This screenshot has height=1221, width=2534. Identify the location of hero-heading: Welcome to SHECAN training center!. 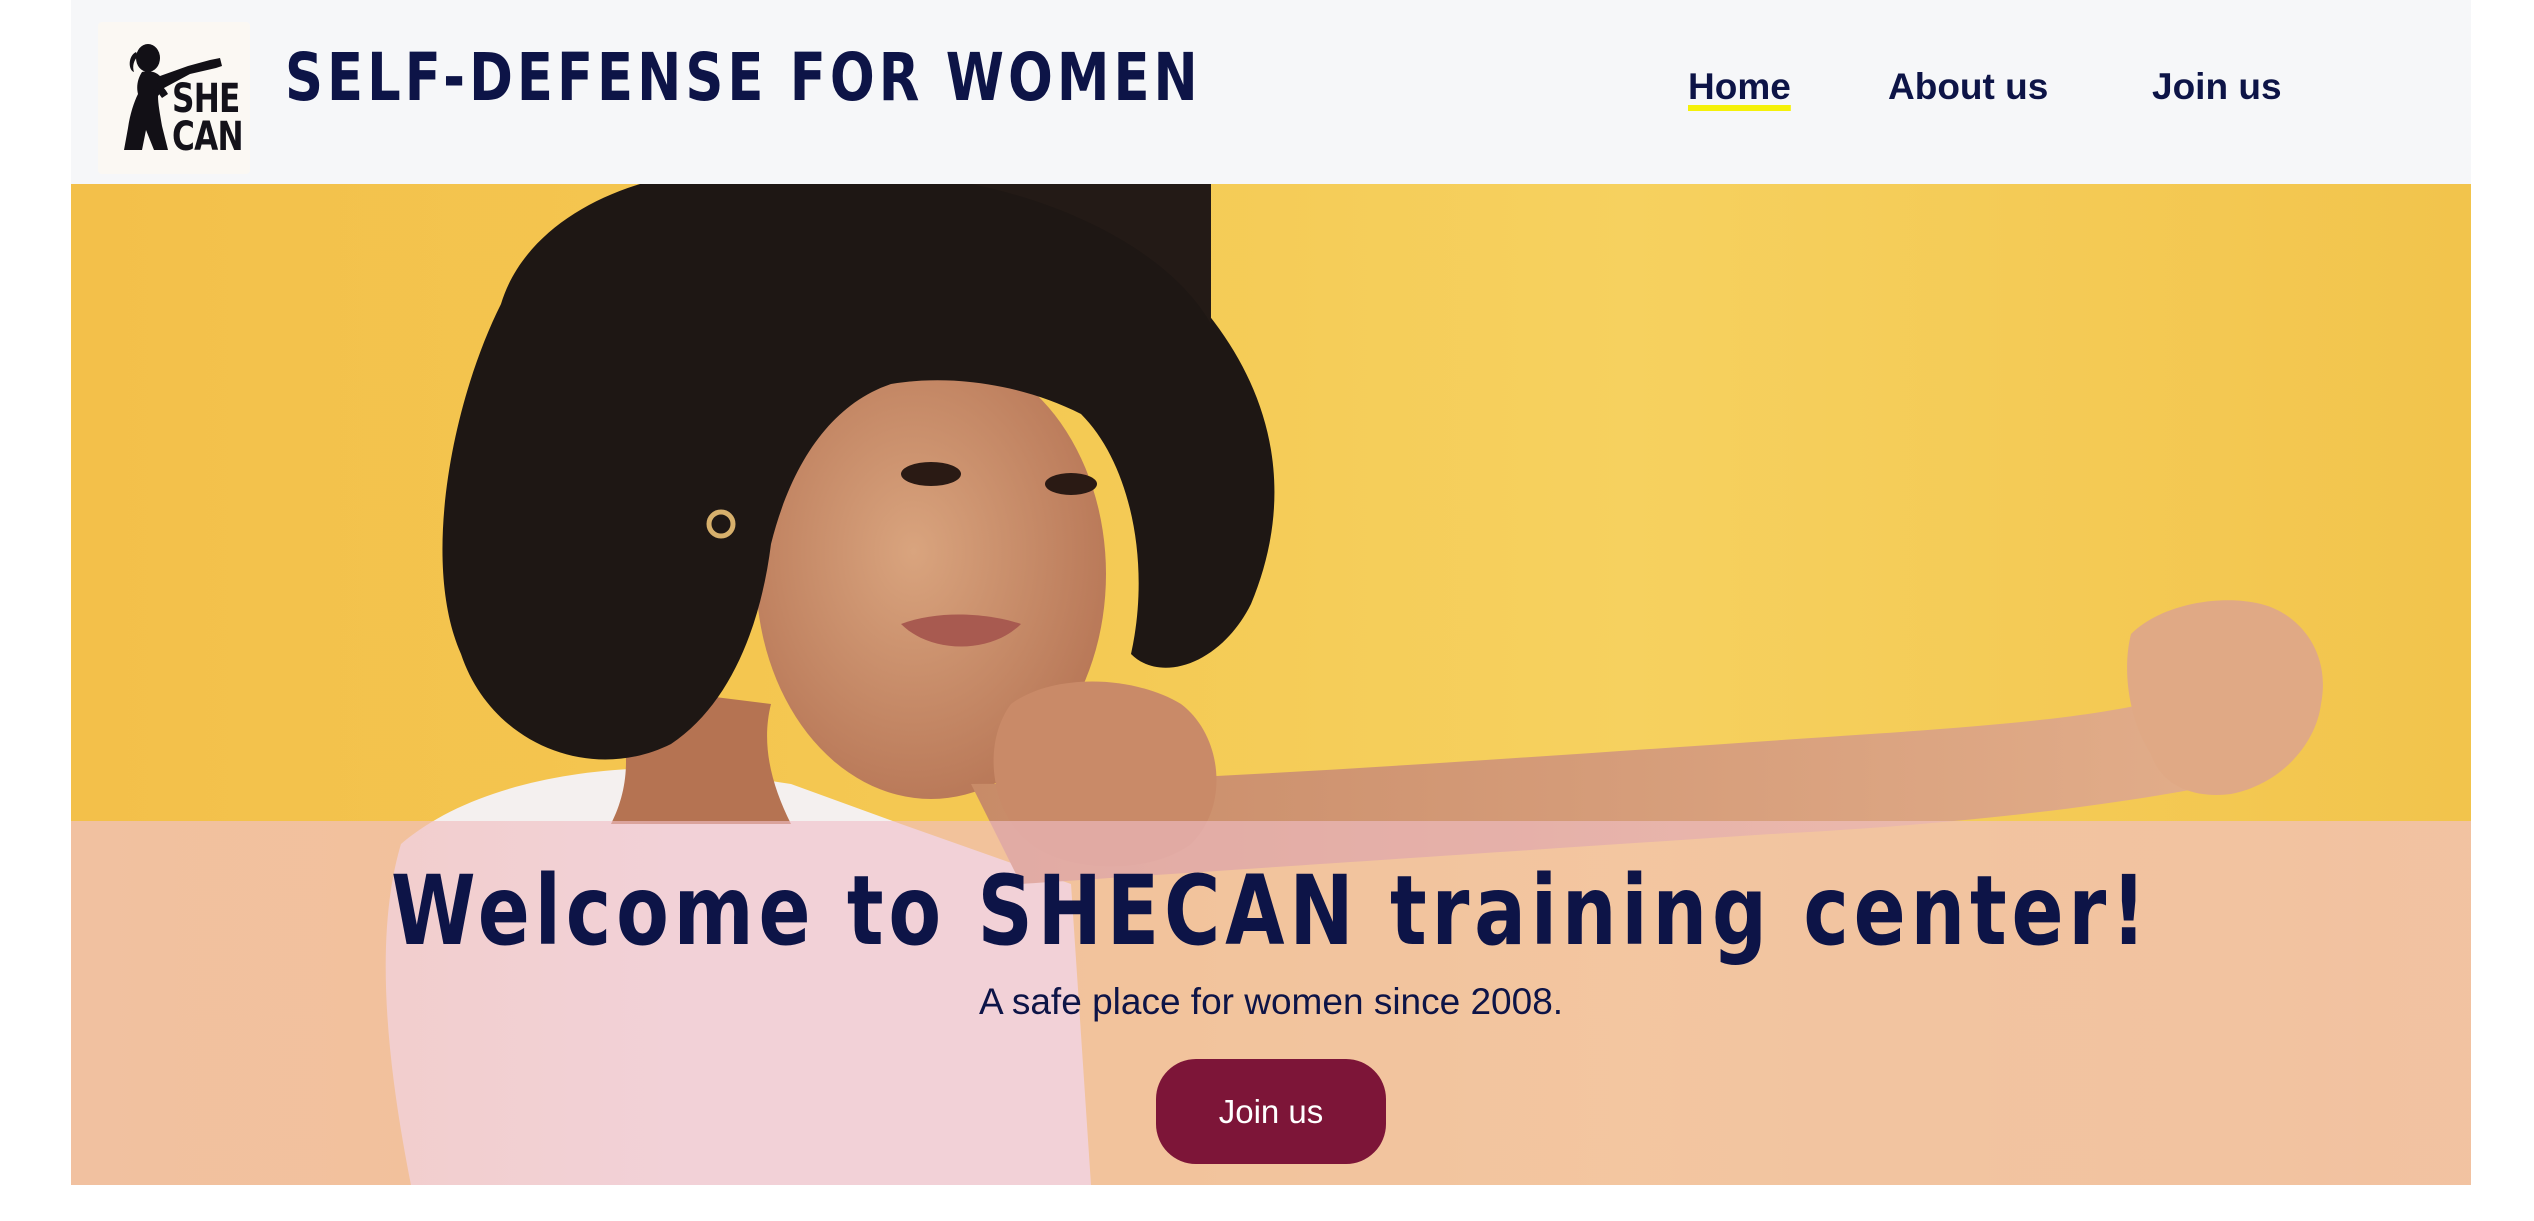
(1271, 911).